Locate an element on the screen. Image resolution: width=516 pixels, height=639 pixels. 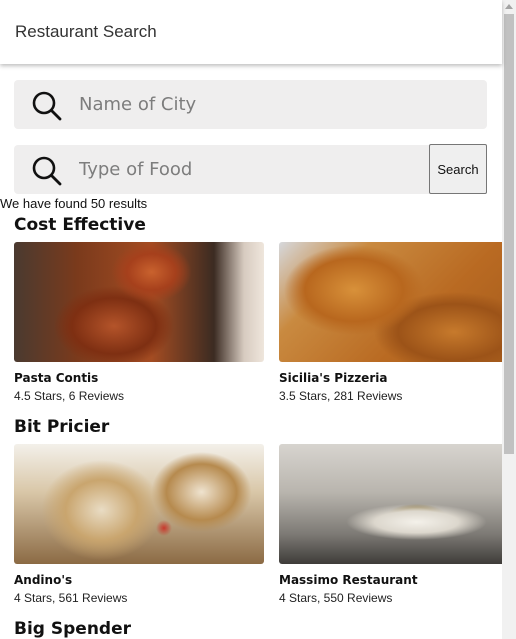
results-count: We have found 50 results is located at coordinates (74, 203).